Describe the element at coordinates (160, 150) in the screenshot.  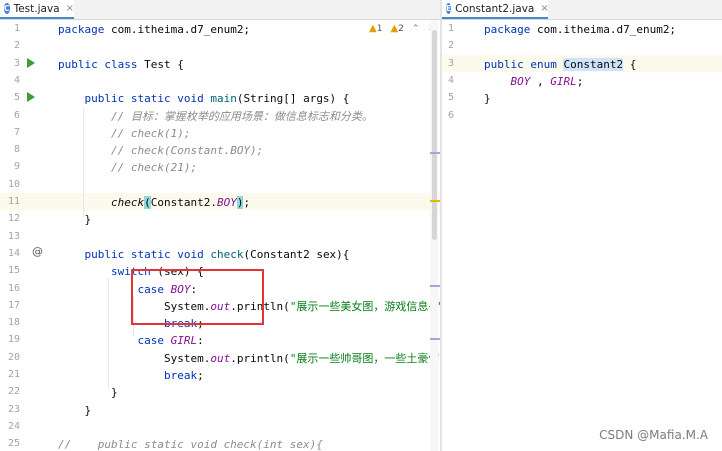
I see `code-text: // check(Constant.BOY);` at that location.